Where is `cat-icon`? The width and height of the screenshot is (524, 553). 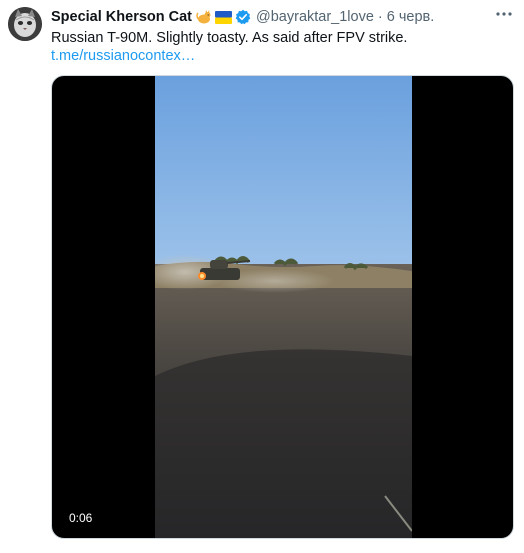 cat-icon is located at coordinates (204, 17).